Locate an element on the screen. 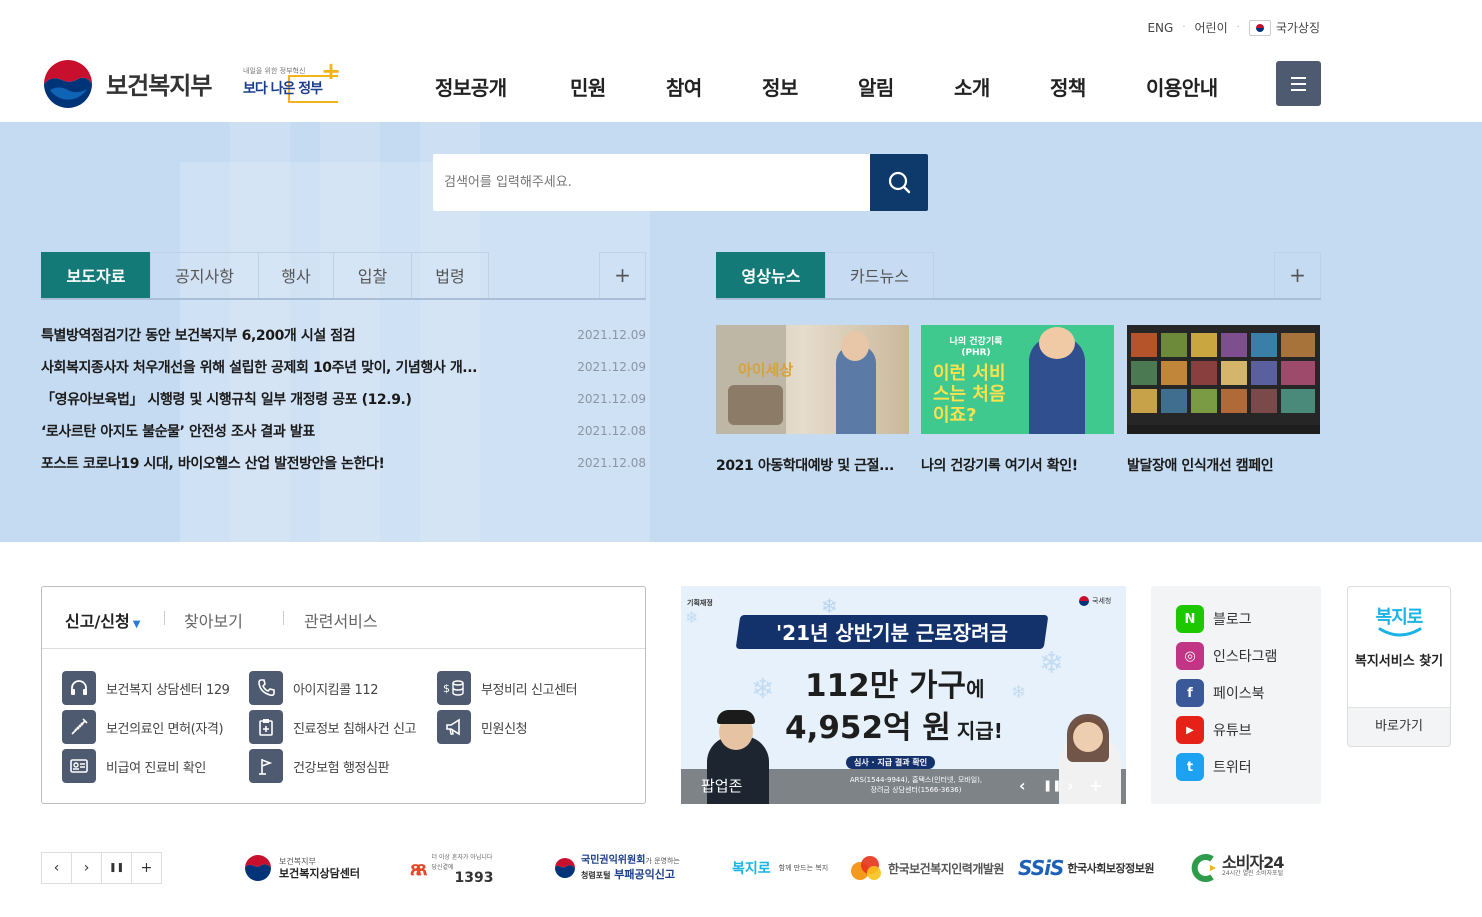 This screenshot has height=917, width=1482. service-link: 보건복지 상담센터 129 is located at coordinates (146, 688).